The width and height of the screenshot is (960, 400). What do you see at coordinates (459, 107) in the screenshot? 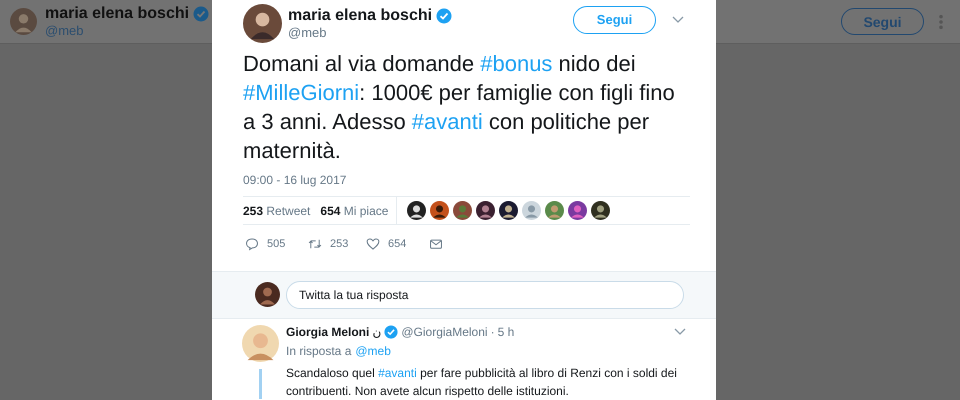
I see `tweet-text: Domani al via domande #bonus nido dei #MilleGiorni: 1000€ per famiglie con figli fino a 3 anni. Adesso #avanti con politiche per maternità.` at bounding box center [459, 107].